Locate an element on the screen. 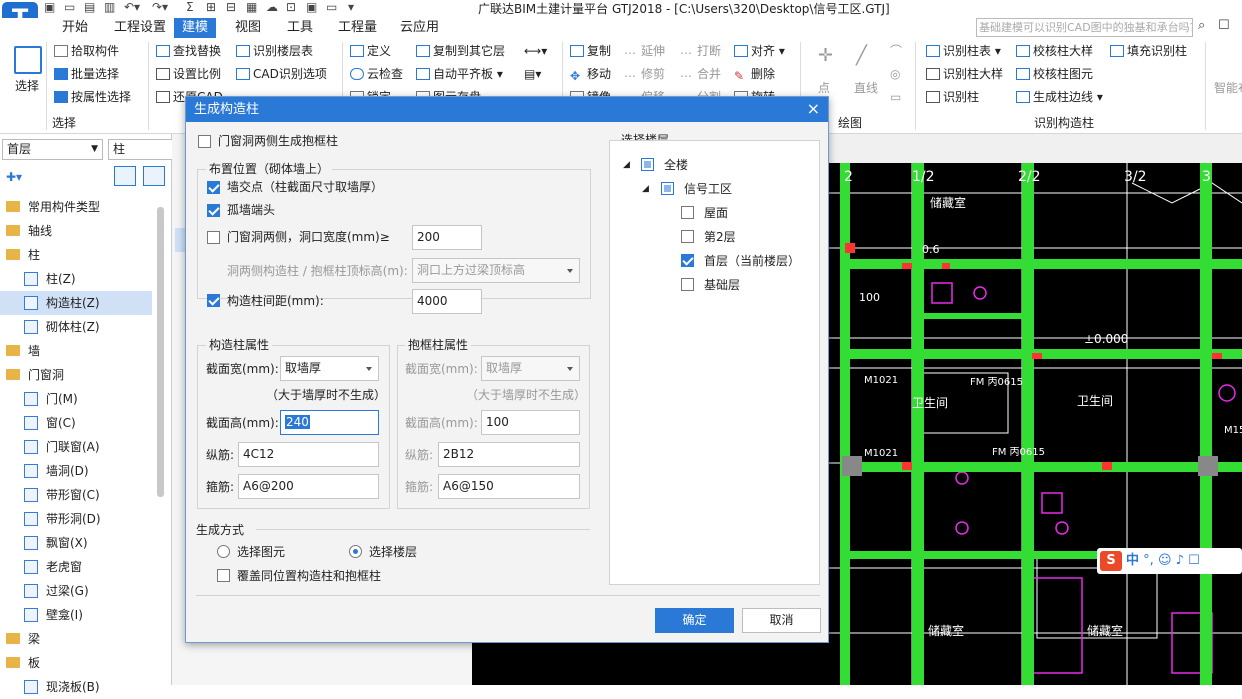  arc-icon: ⌒ is located at coordinates (896, 51).